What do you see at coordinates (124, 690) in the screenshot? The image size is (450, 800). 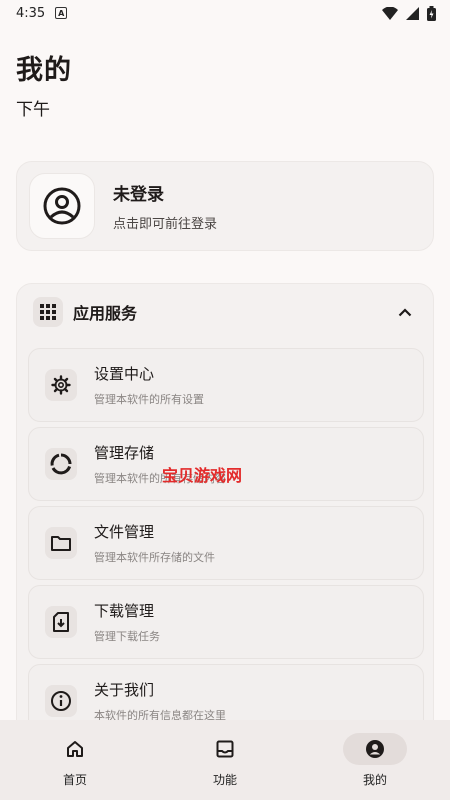 I see `item-title: 关于我们` at bounding box center [124, 690].